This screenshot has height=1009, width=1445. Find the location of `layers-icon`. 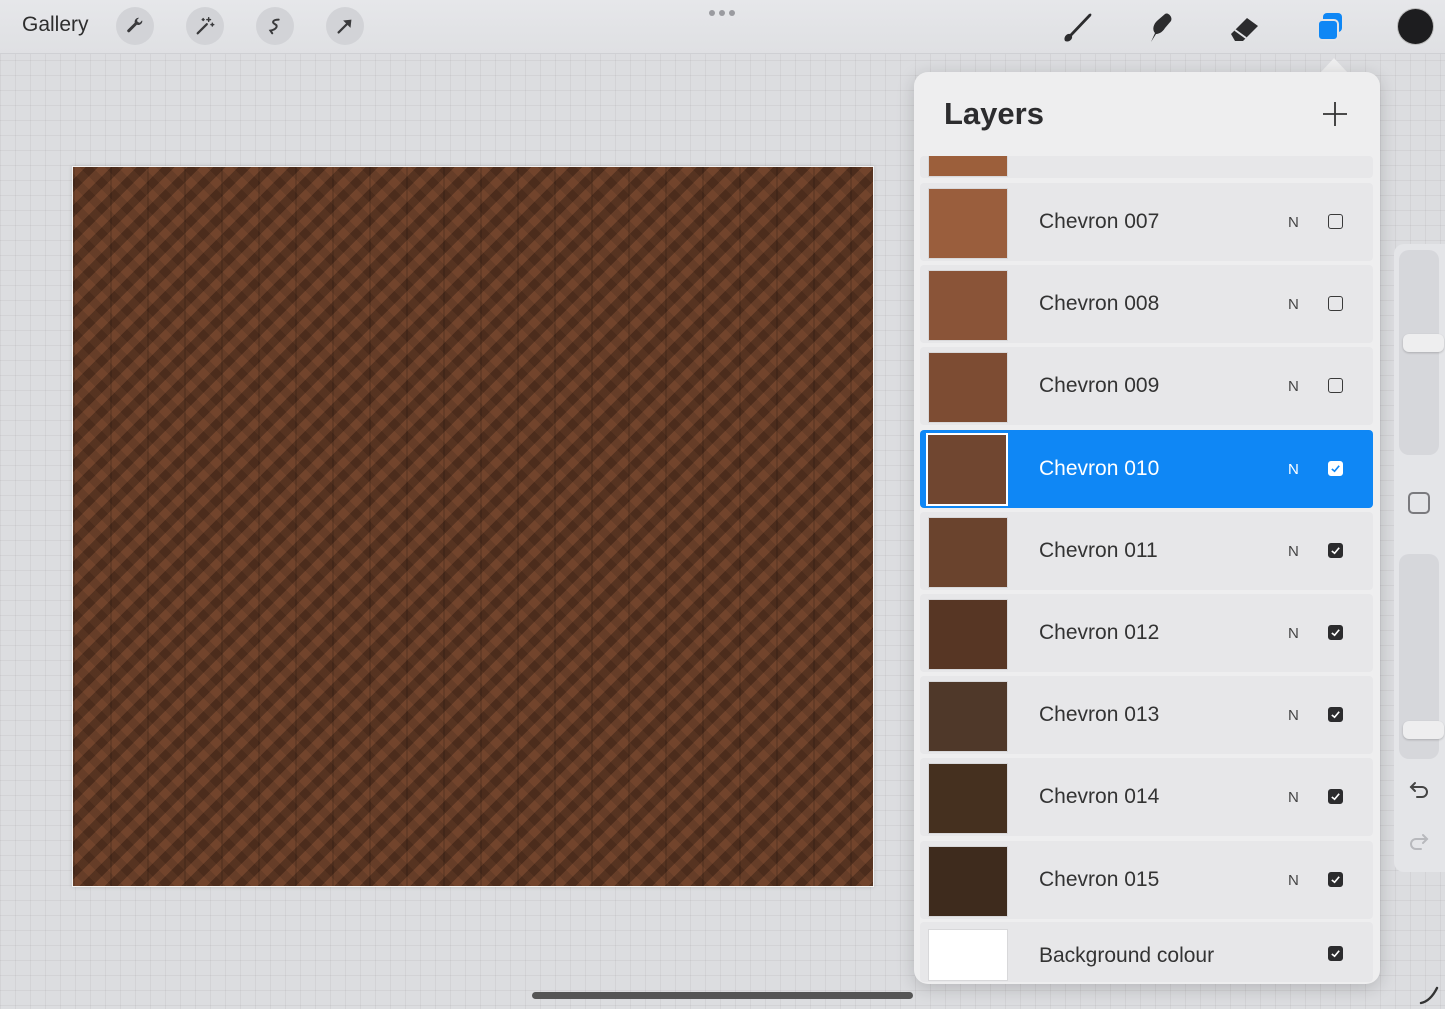

layers-icon is located at coordinates (1330, 27).